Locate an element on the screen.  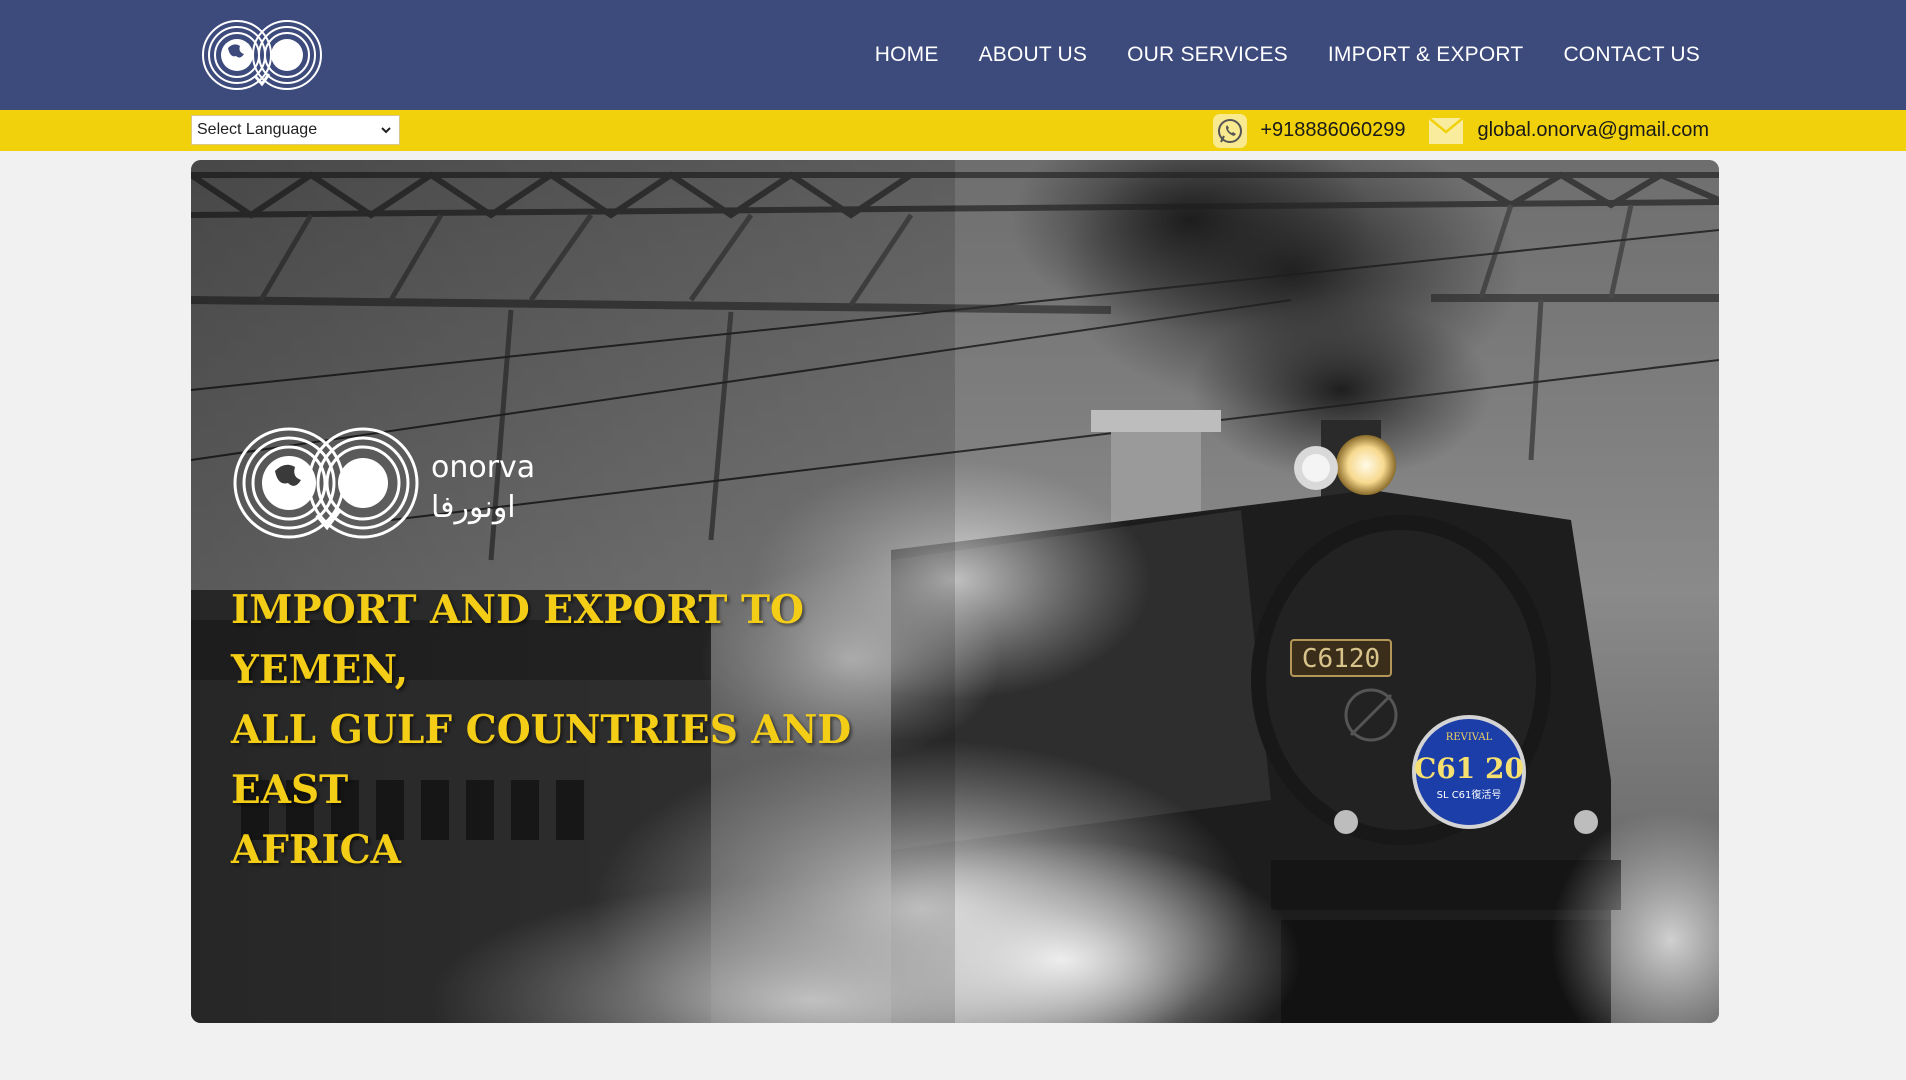
language-select: Select Language is located at coordinates (295, 130).